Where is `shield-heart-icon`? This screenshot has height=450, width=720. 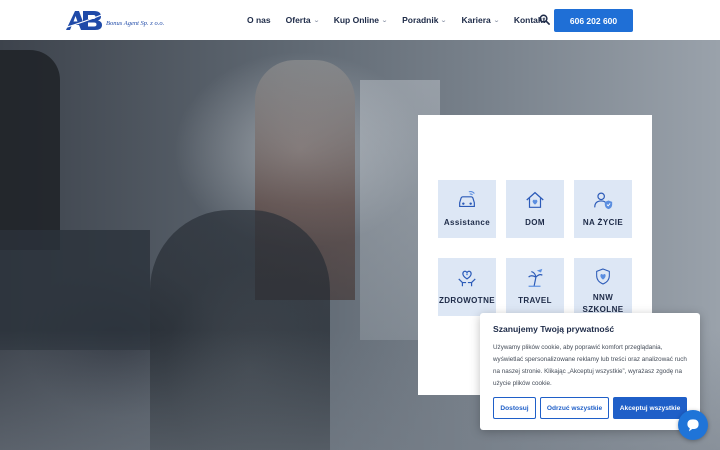 shield-heart-icon is located at coordinates (603, 276).